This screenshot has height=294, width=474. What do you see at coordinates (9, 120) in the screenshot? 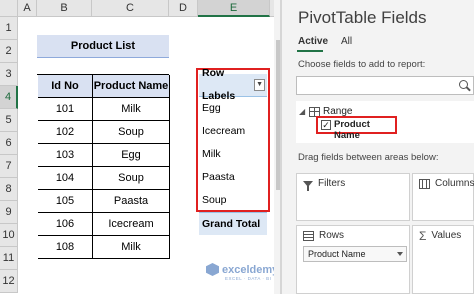
I see `row-header-5: 5` at bounding box center [9, 120].